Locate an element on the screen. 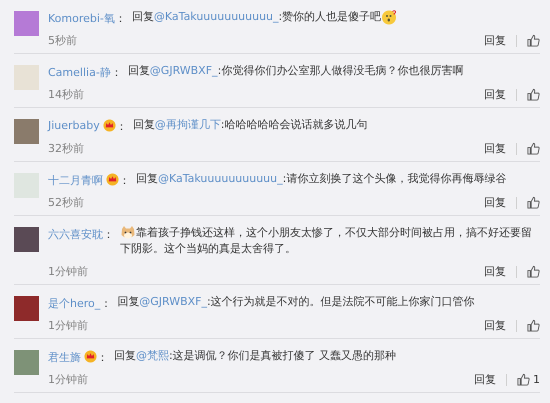  like-count: 1 is located at coordinates (536, 379).